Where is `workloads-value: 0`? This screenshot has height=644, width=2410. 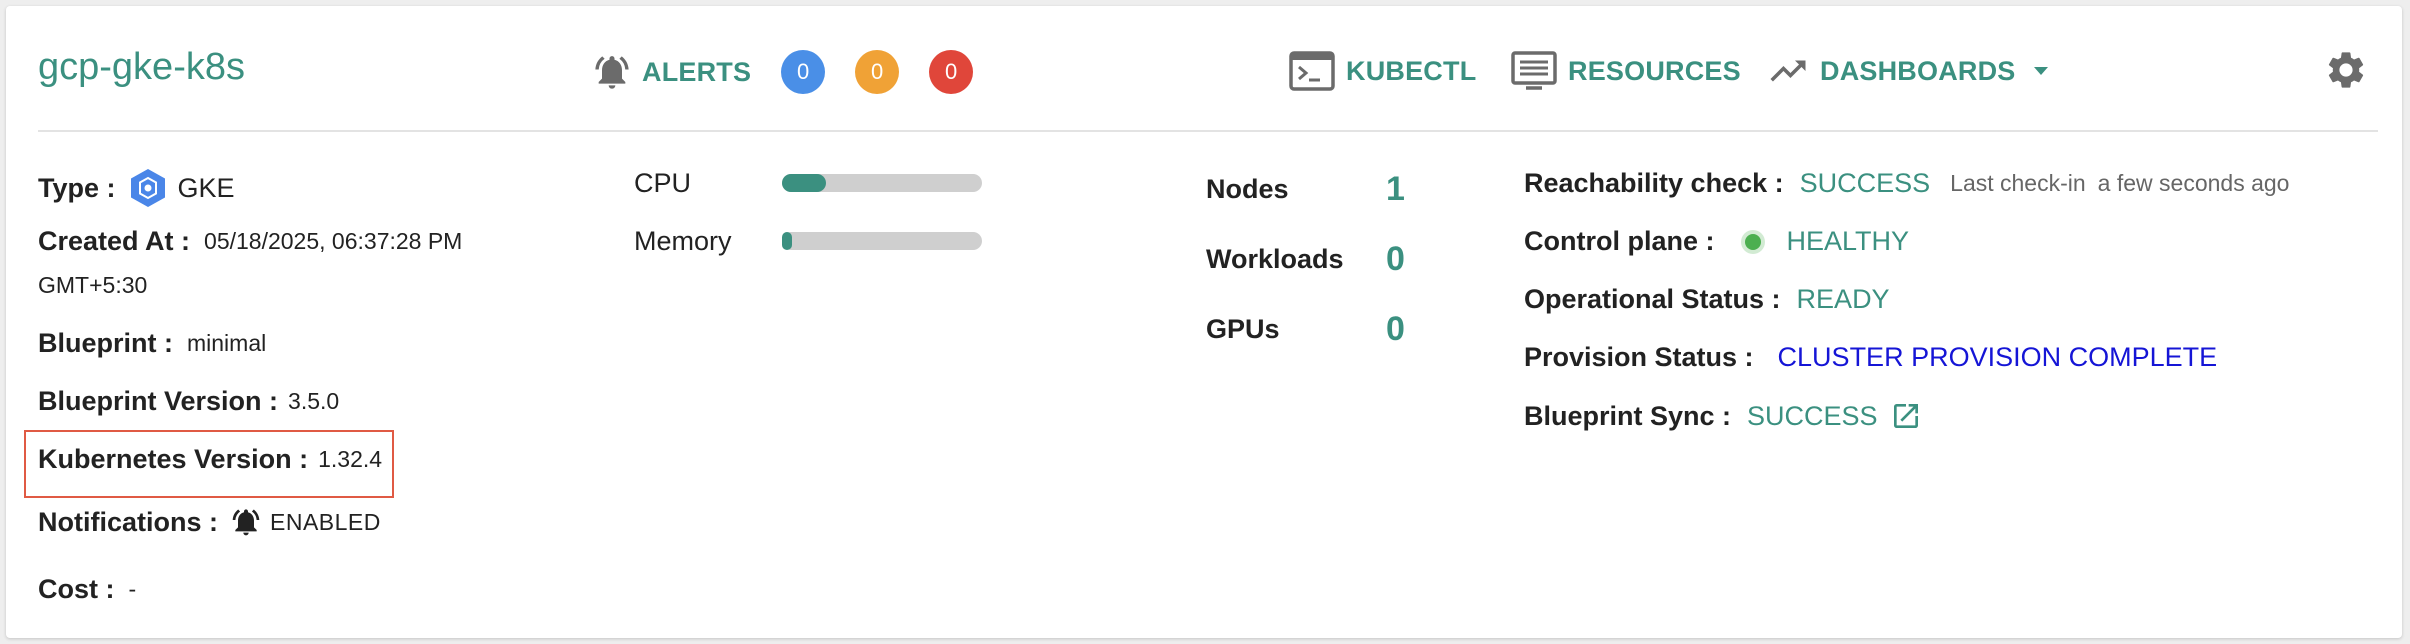 workloads-value: 0 is located at coordinates (1395, 259).